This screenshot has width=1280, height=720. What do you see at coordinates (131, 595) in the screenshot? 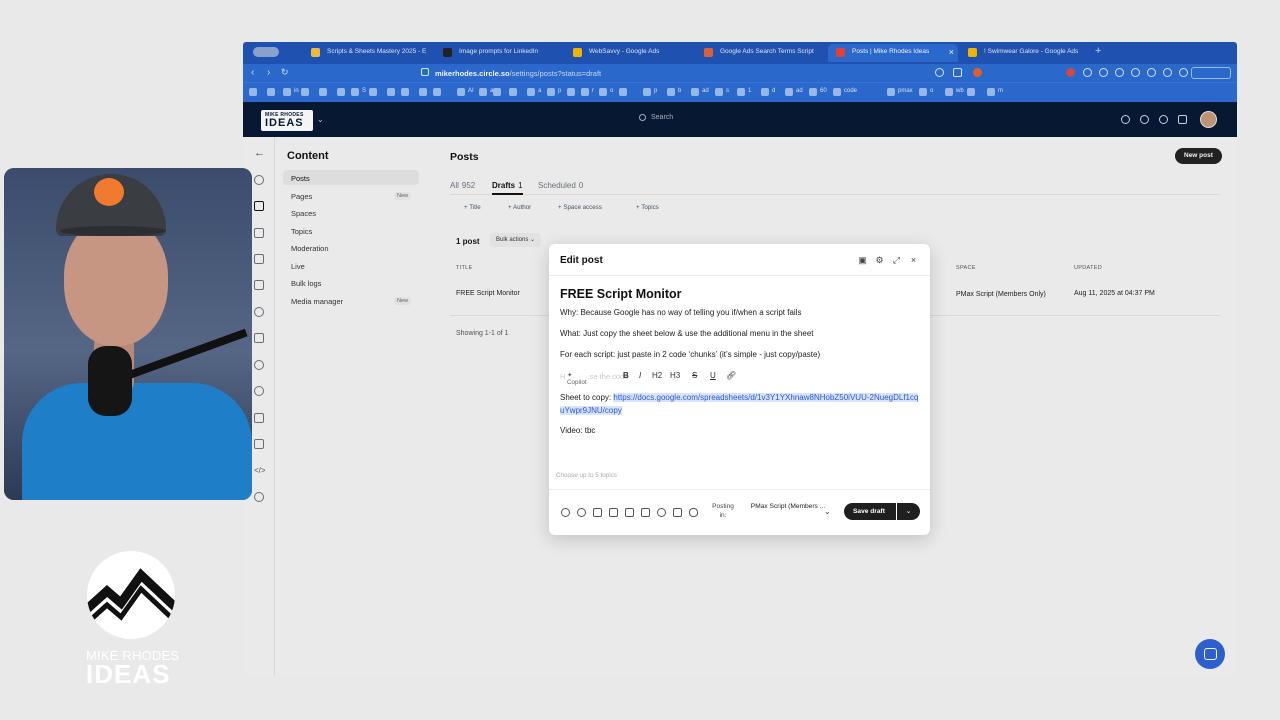
I see `brand-mountain-logo` at bounding box center [131, 595].